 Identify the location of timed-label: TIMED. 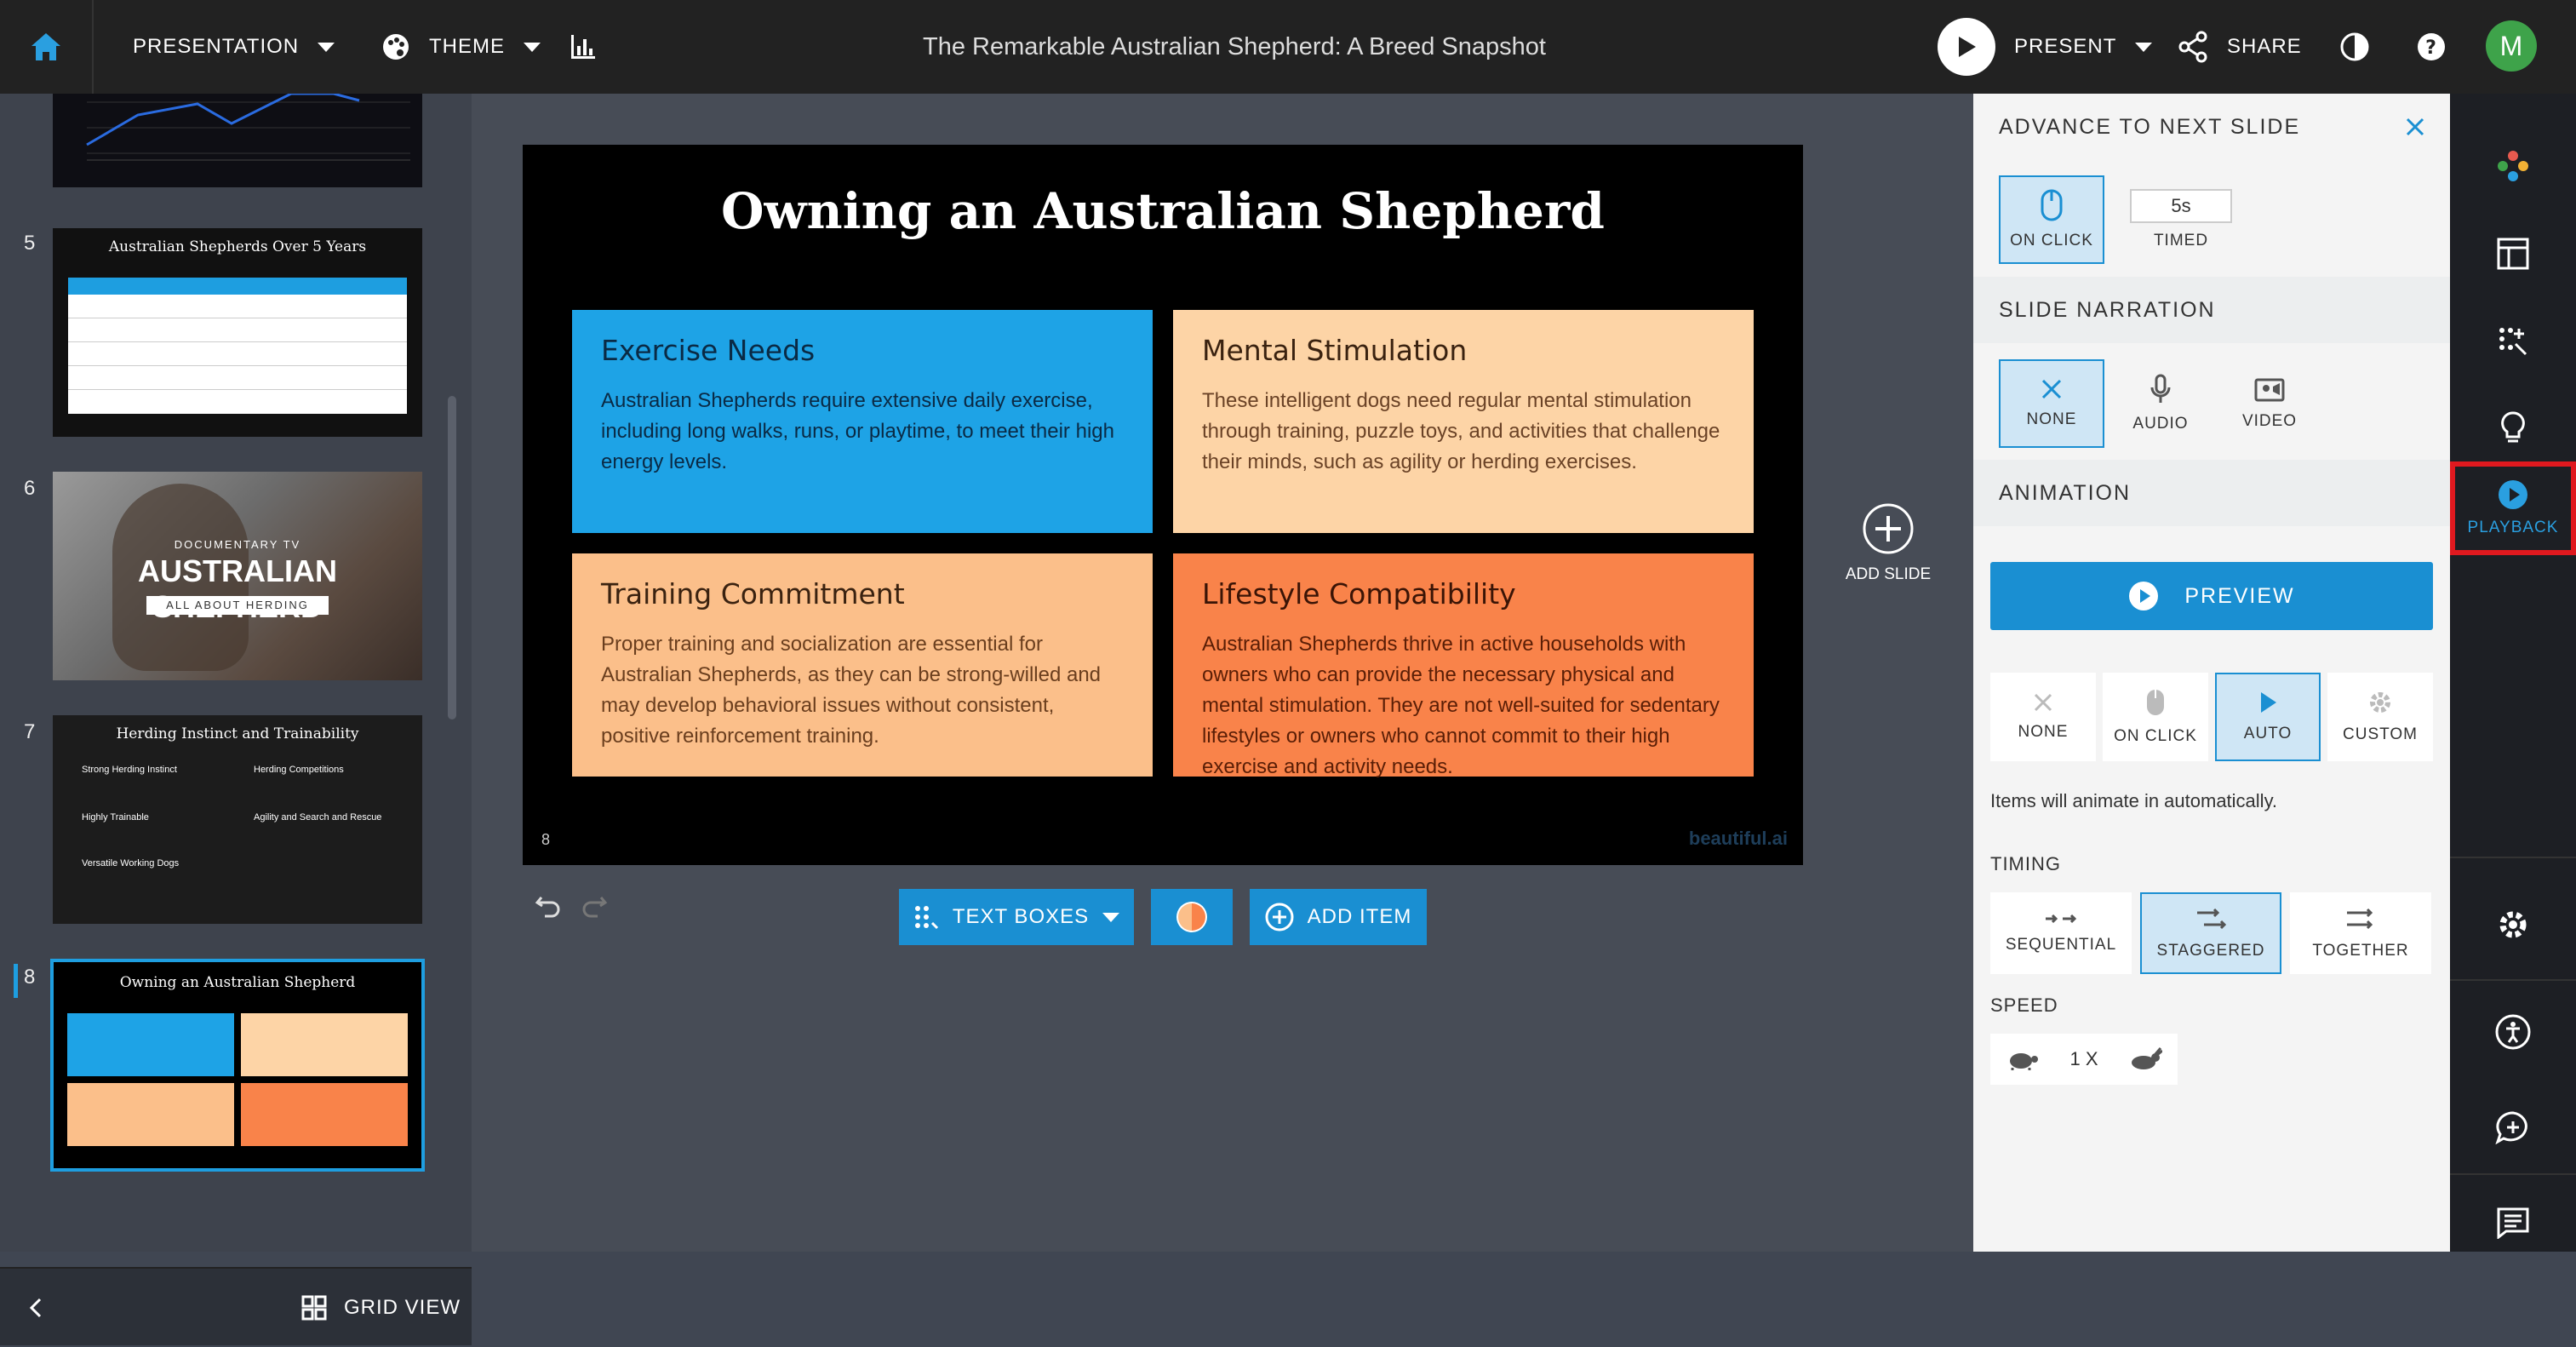
(2181, 240).